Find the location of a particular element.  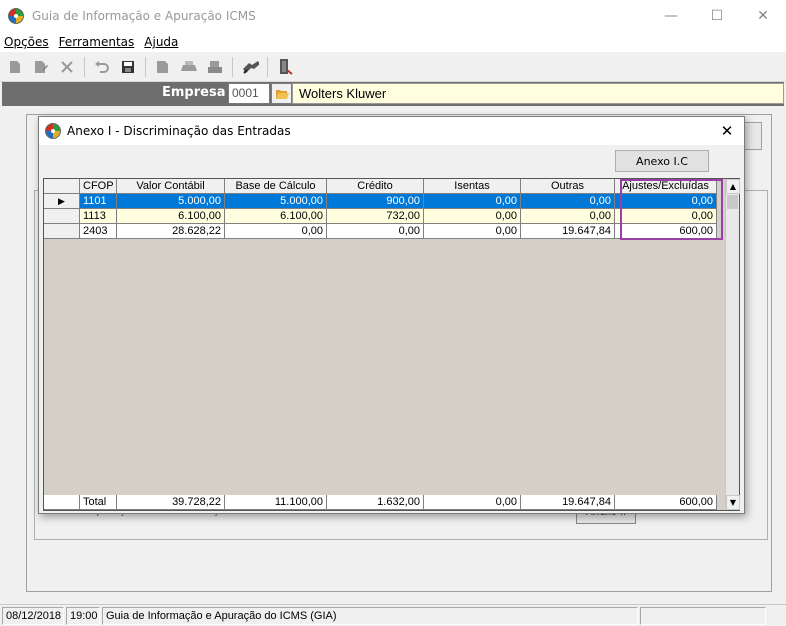

menubar: Opções Ferramentas Ajuda is located at coordinates (393, 42).